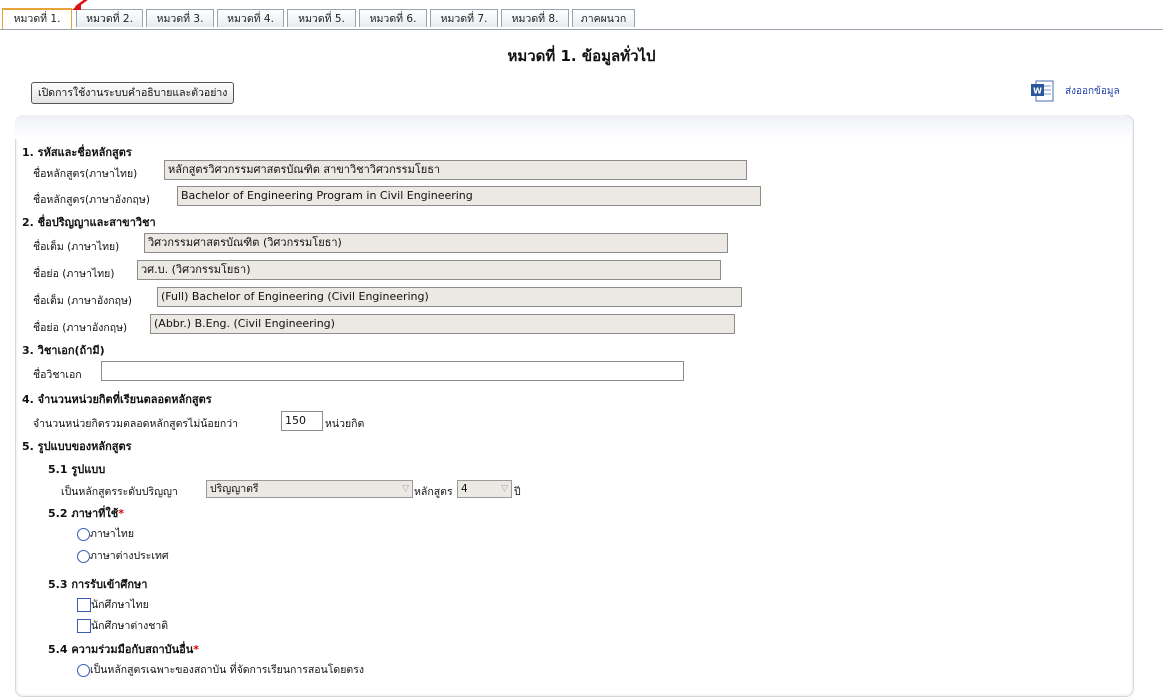 This screenshot has width=1163, height=697. I want to click on section-5-3-title: 5.3 การรับเข้าศึกษา, so click(98, 584).